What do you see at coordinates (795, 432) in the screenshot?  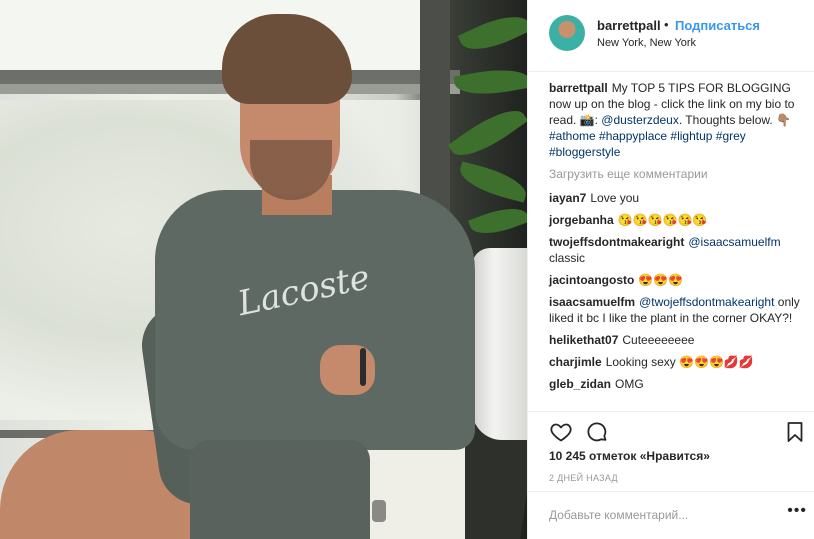 I see `bookmark-icon` at bounding box center [795, 432].